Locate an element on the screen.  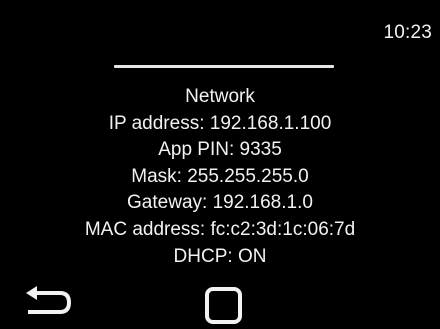
dhcp-line: DHCP: ON is located at coordinates (220, 256).